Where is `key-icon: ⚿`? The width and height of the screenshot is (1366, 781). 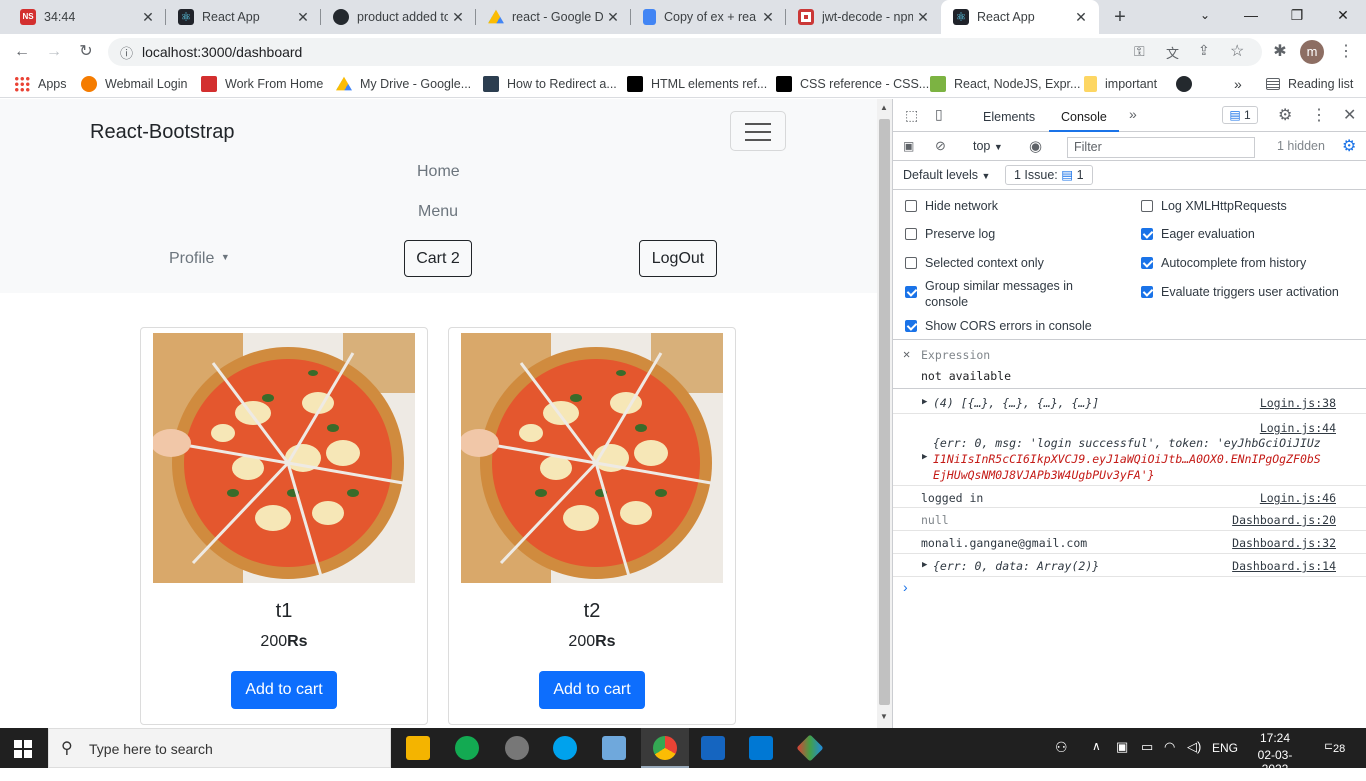
key-icon: ⚿ is located at coordinates (1139, 51).